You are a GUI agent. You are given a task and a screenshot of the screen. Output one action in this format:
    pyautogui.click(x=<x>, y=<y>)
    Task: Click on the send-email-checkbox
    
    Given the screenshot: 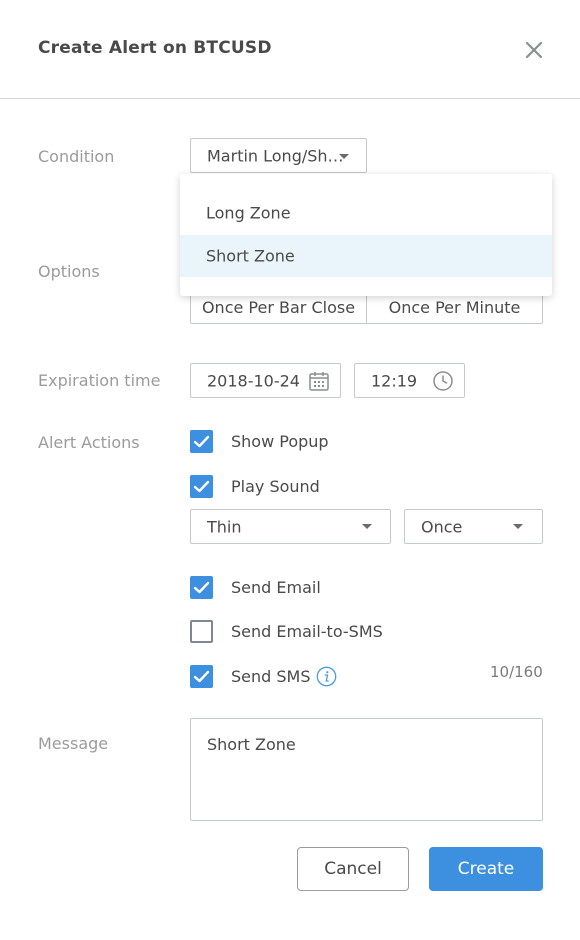 What is the action you would take?
    pyautogui.click(x=201, y=587)
    